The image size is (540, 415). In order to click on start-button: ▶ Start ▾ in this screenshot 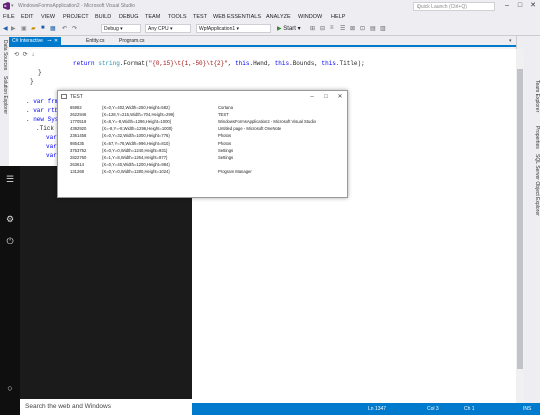, I will do `click(289, 28)`.